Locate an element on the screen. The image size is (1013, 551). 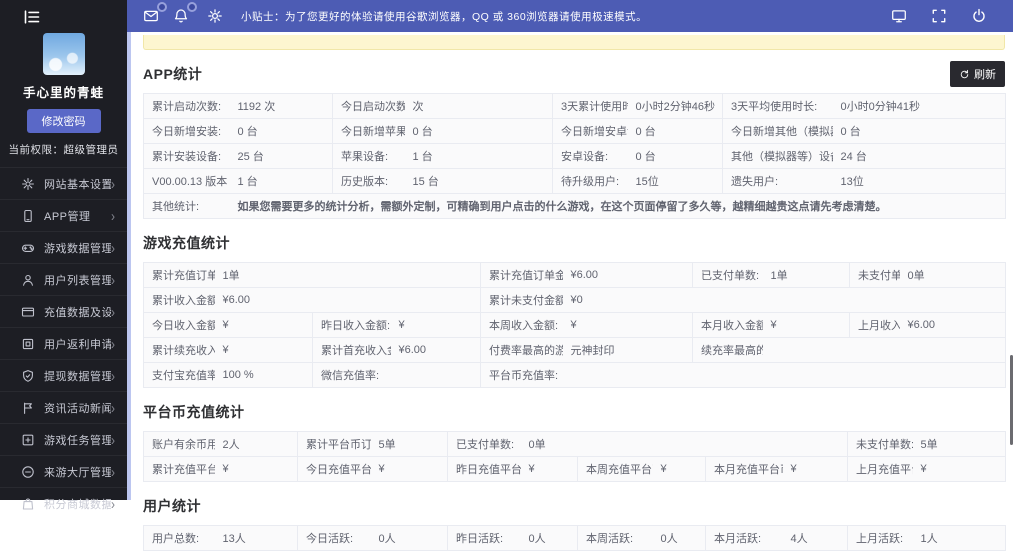
sidebar-item-label: 用户列表管理 is located at coordinates (77, 280).